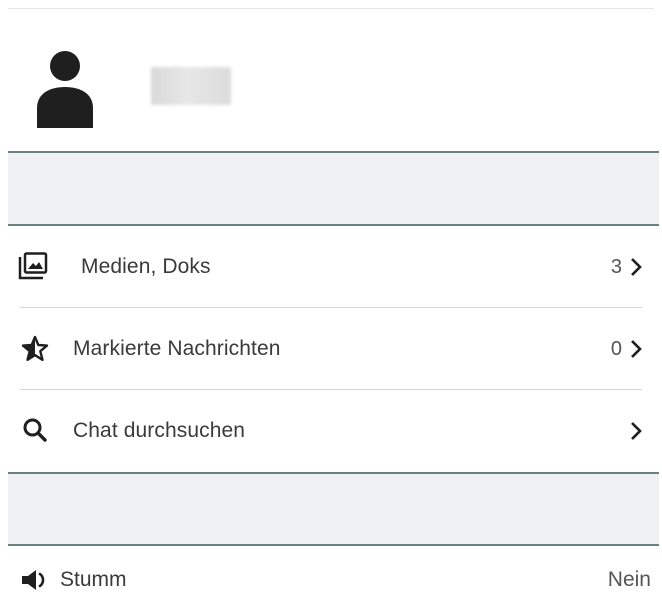 Image resolution: width=662 pixels, height=603 pixels. What do you see at coordinates (146, 266) in the screenshot?
I see `media-docs-label: Medien, Doks` at bounding box center [146, 266].